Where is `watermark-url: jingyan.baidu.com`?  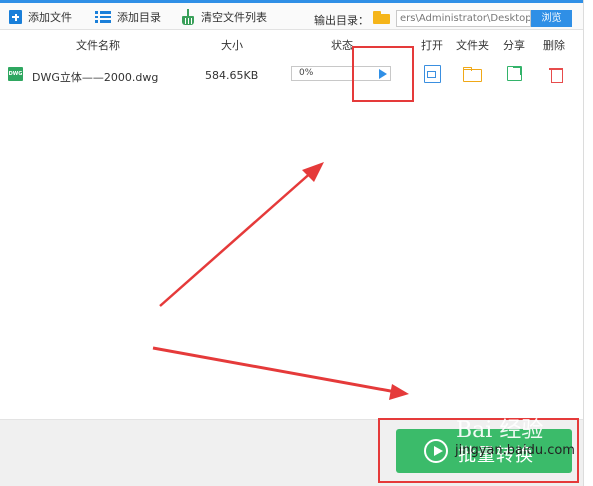 watermark-url: jingyan.baidu.com is located at coordinates (515, 450).